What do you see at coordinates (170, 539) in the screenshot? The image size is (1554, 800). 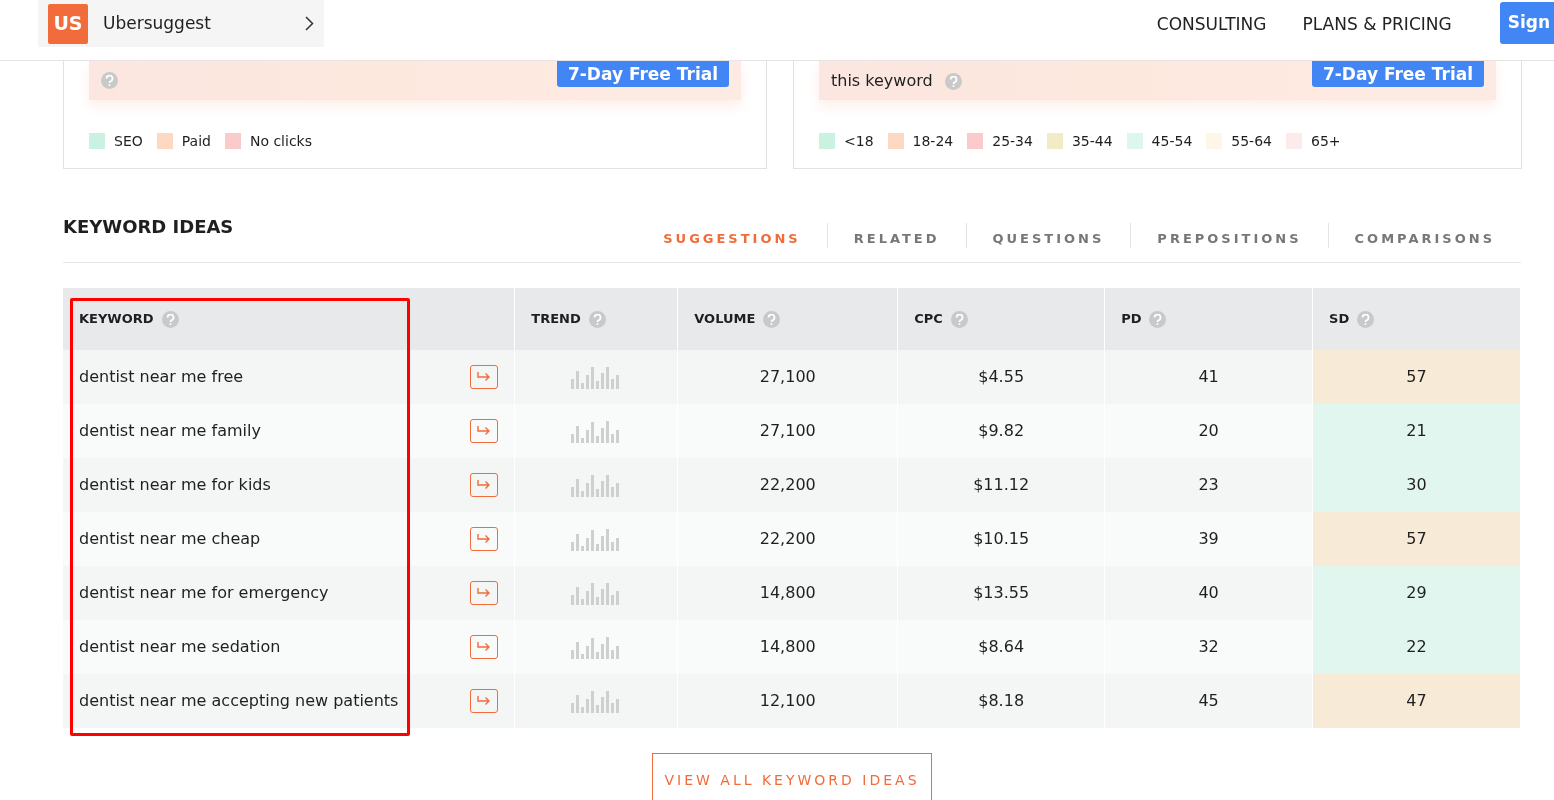 I see `keyword-text: dentist near me cheap` at bounding box center [170, 539].